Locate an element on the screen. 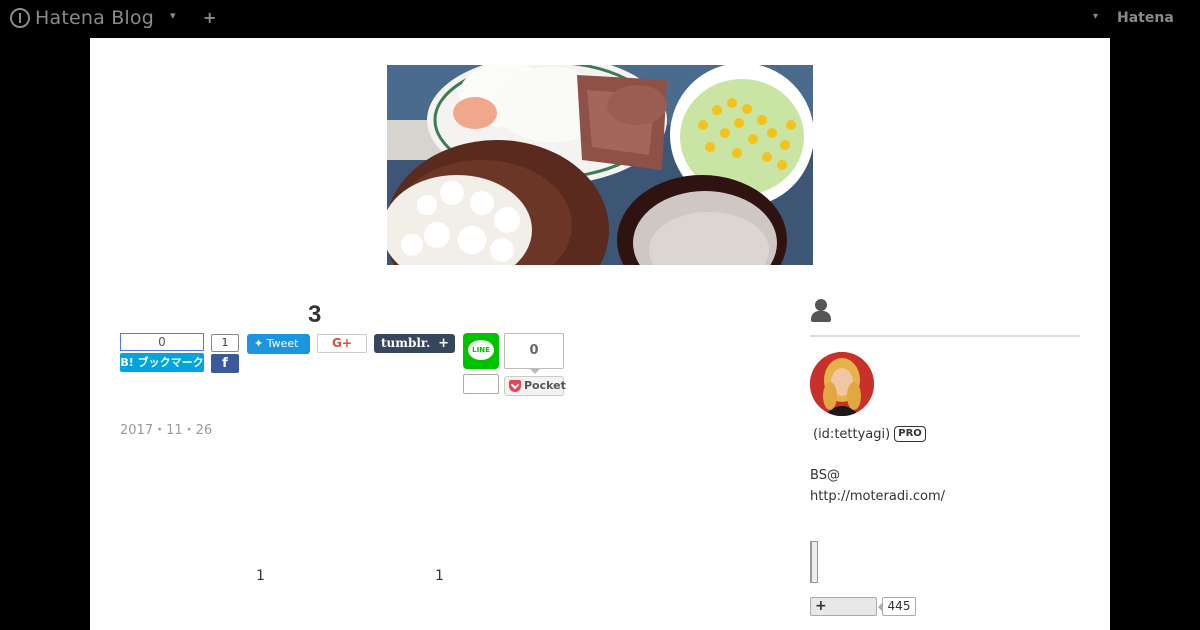  facebook-share-count: 1 is located at coordinates (225, 343).